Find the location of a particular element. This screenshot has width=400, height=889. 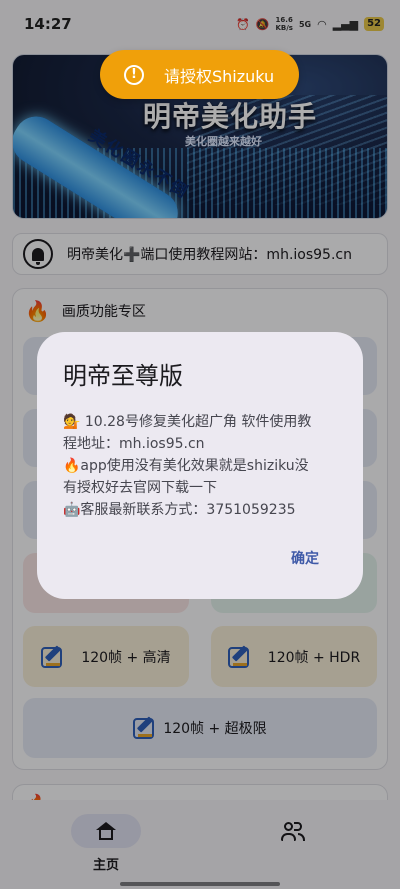

dialog-line: 🔥app使用没有美化效果就是shiziku没 is located at coordinates (186, 466).